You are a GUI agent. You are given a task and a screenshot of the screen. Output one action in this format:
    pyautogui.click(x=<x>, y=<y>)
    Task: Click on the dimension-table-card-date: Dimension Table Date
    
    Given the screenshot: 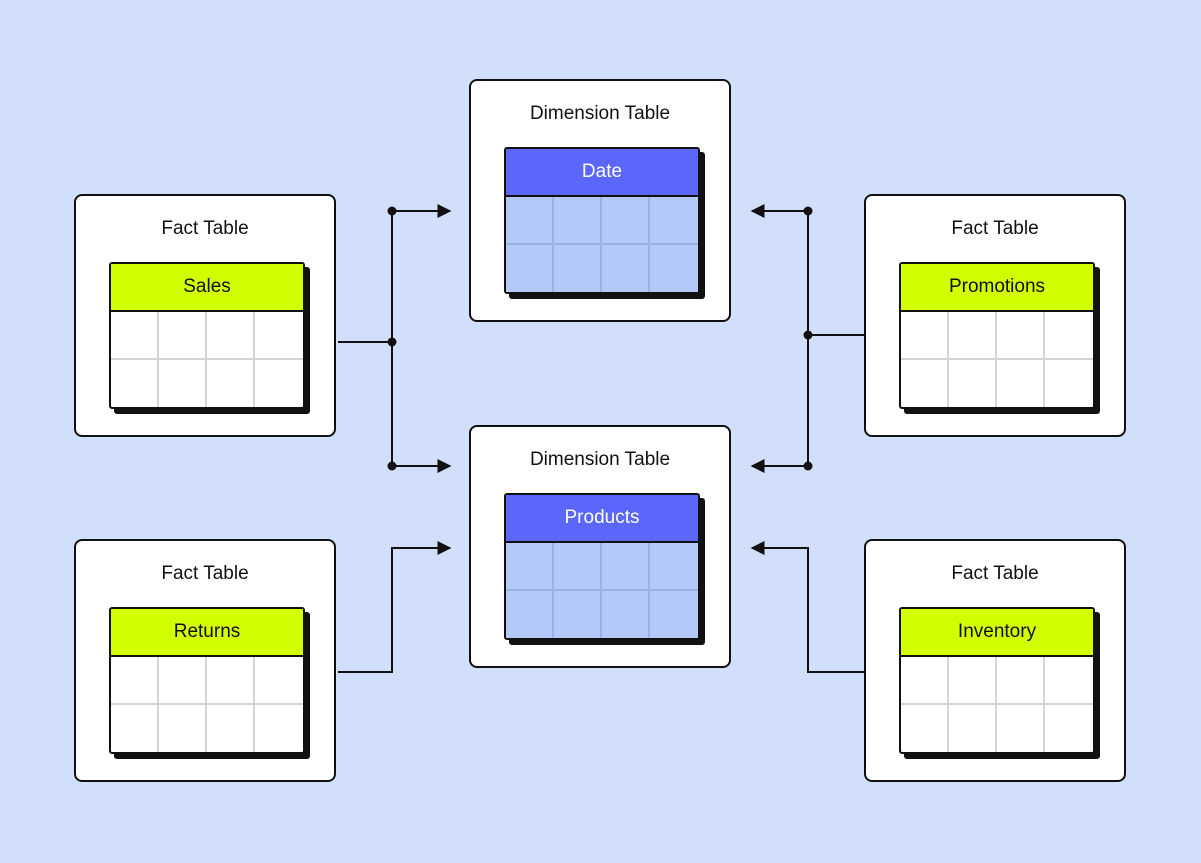 What is the action you would take?
    pyautogui.click(x=600, y=200)
    